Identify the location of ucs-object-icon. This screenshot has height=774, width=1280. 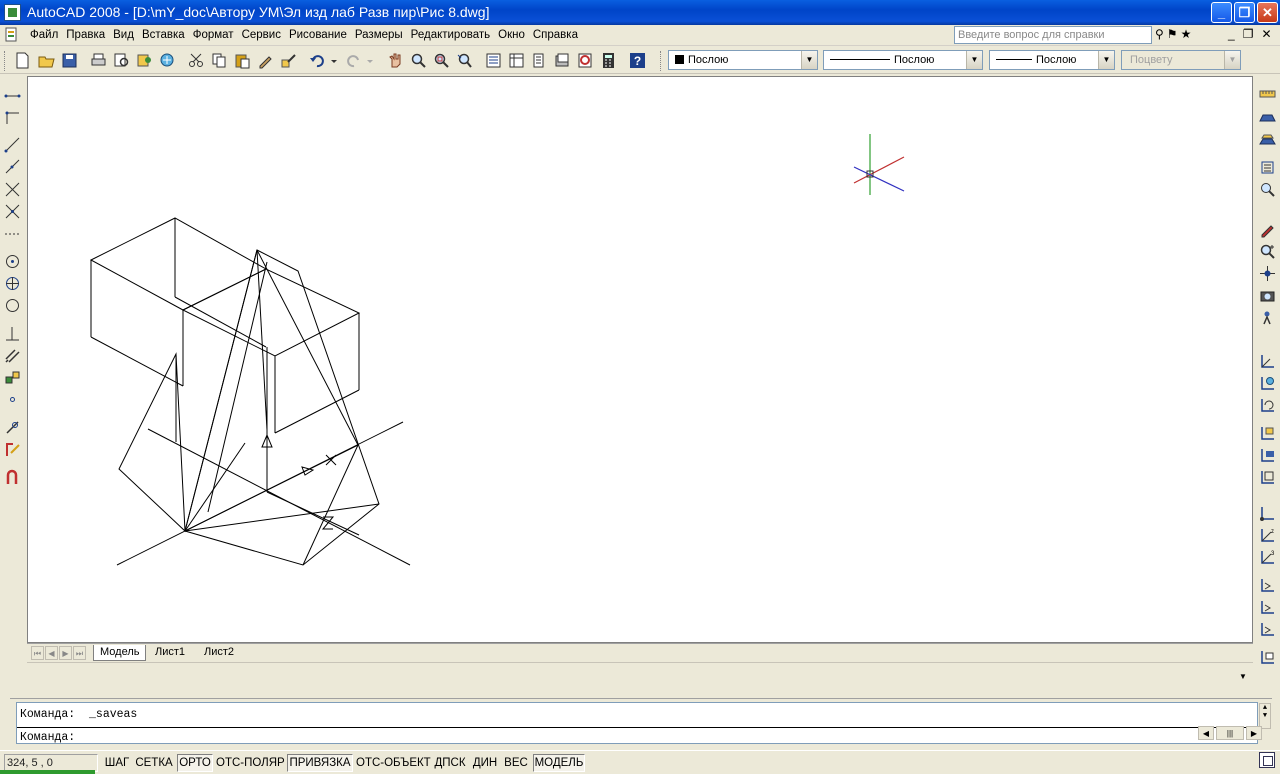
(1267, 455).